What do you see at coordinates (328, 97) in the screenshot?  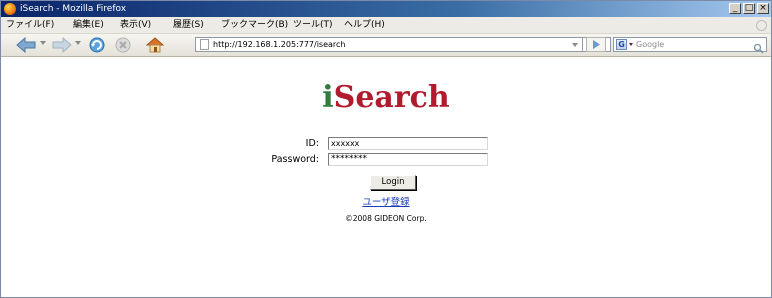 I see `logo-first-letter: i` at bounding box center [328, 97].